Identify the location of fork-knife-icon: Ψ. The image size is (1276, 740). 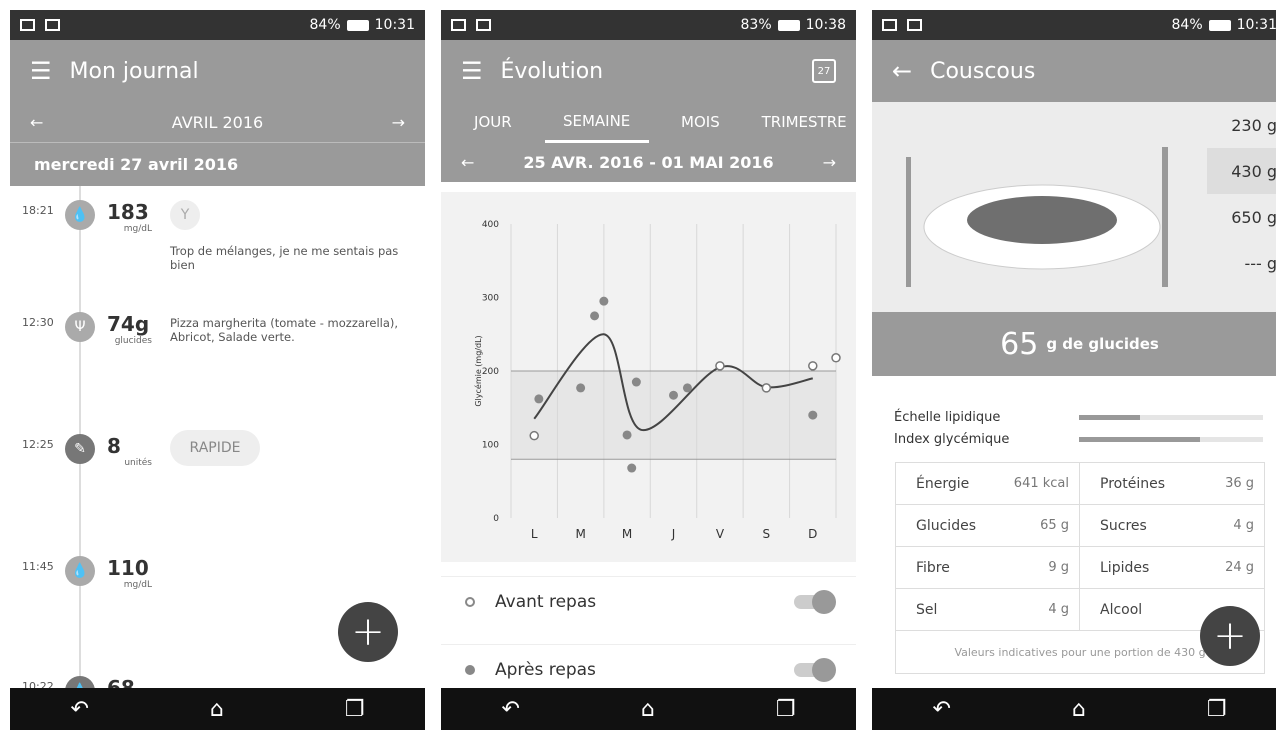
(80, 327).